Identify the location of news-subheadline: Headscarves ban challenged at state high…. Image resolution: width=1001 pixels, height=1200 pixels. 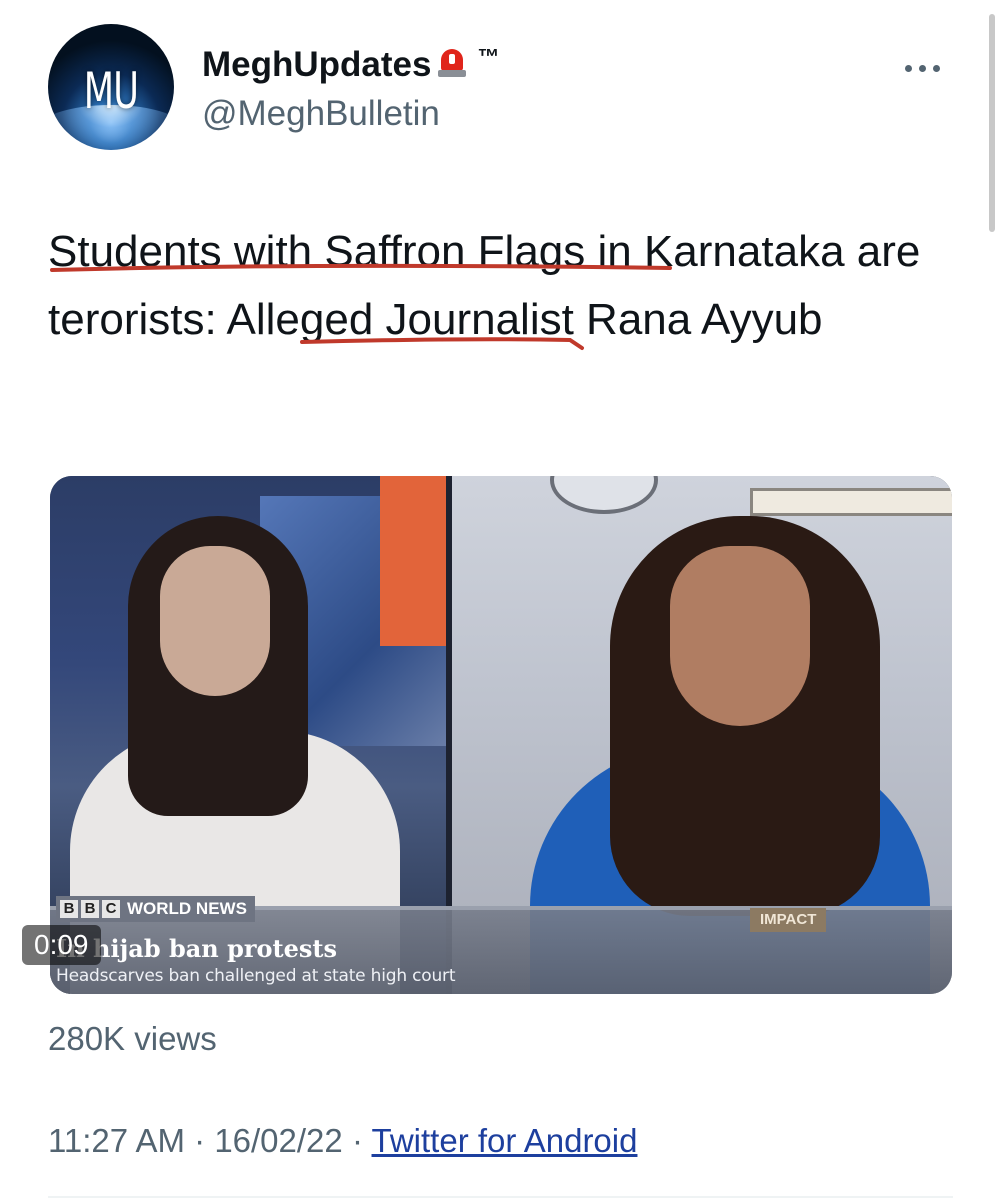
(256, 976).